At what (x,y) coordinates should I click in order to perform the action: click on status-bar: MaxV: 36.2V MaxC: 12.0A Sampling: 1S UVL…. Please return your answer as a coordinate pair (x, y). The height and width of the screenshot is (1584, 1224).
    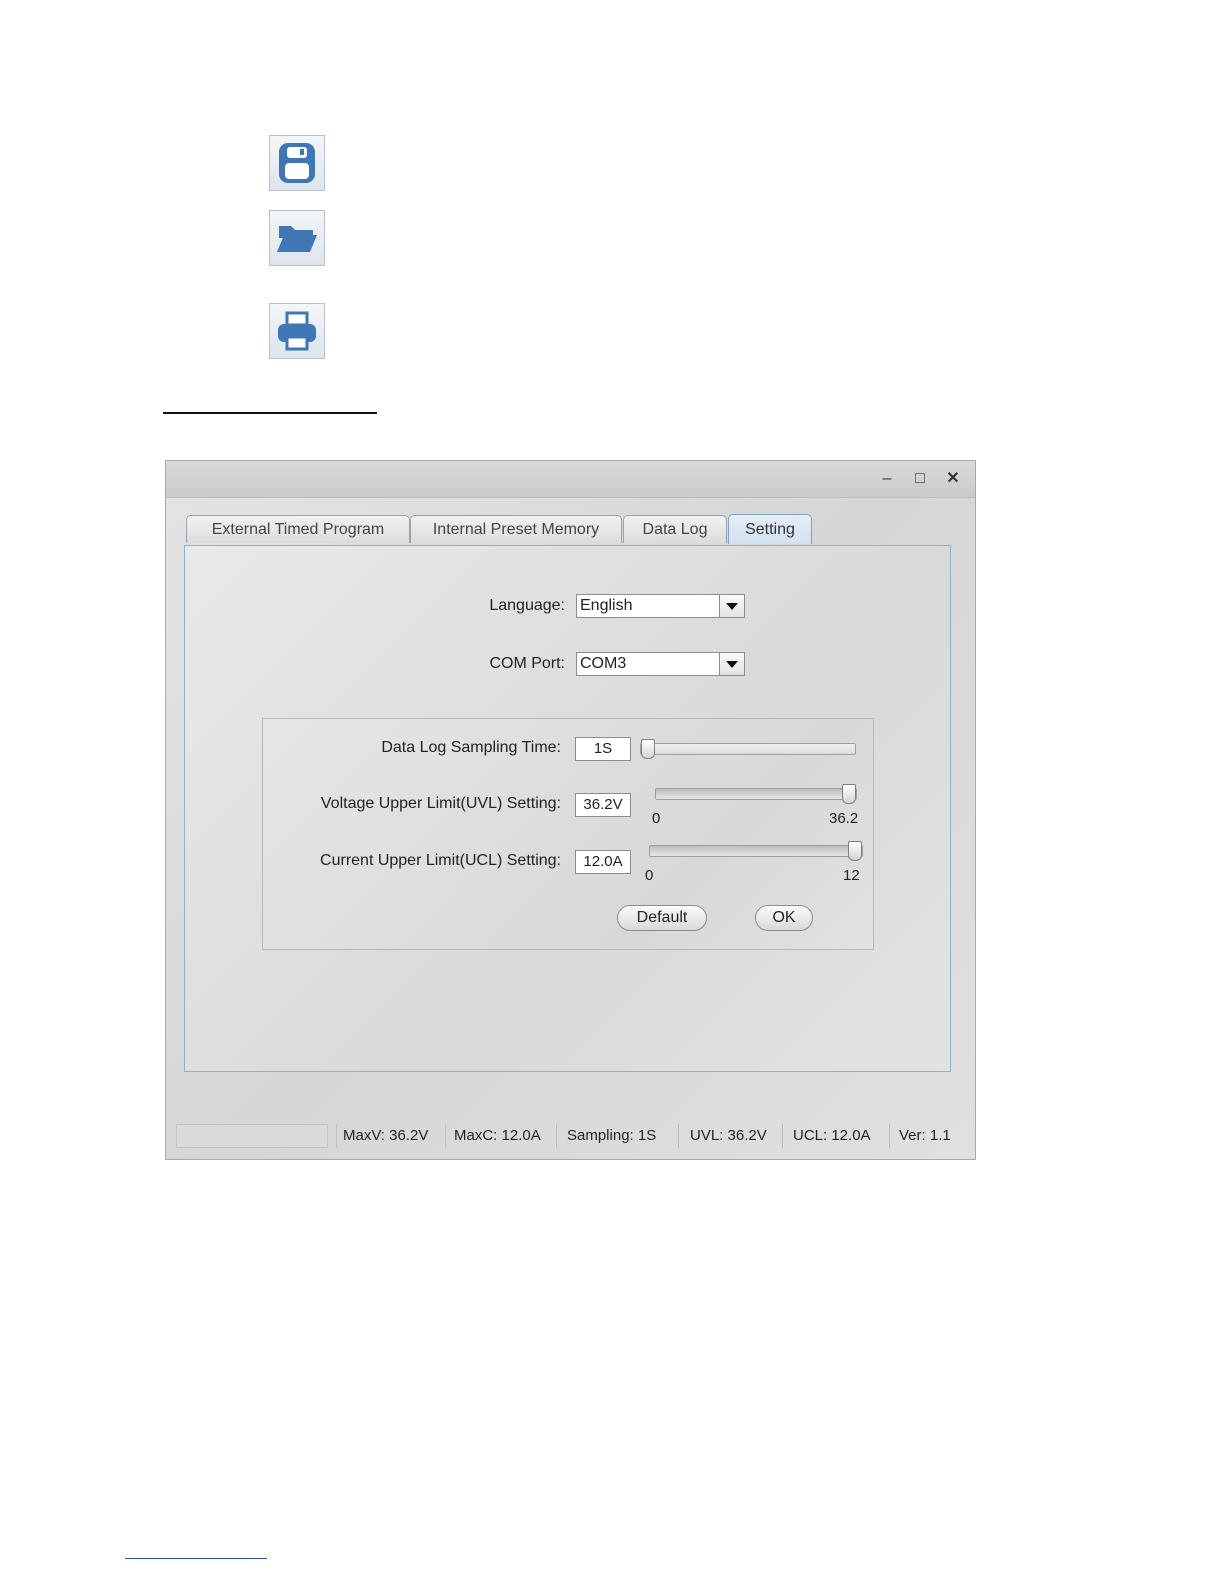
    Looking at the image, I should click on (570, 1137).